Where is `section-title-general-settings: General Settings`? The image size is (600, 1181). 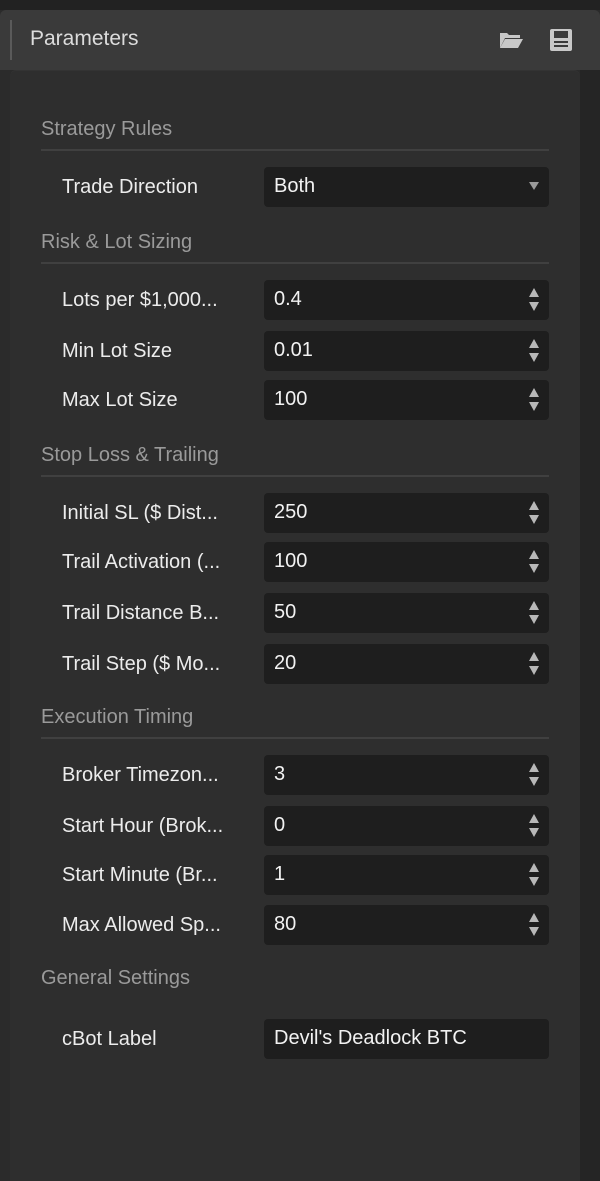
section-title-general-settings: General Settings is located at coordinates (115, 978).